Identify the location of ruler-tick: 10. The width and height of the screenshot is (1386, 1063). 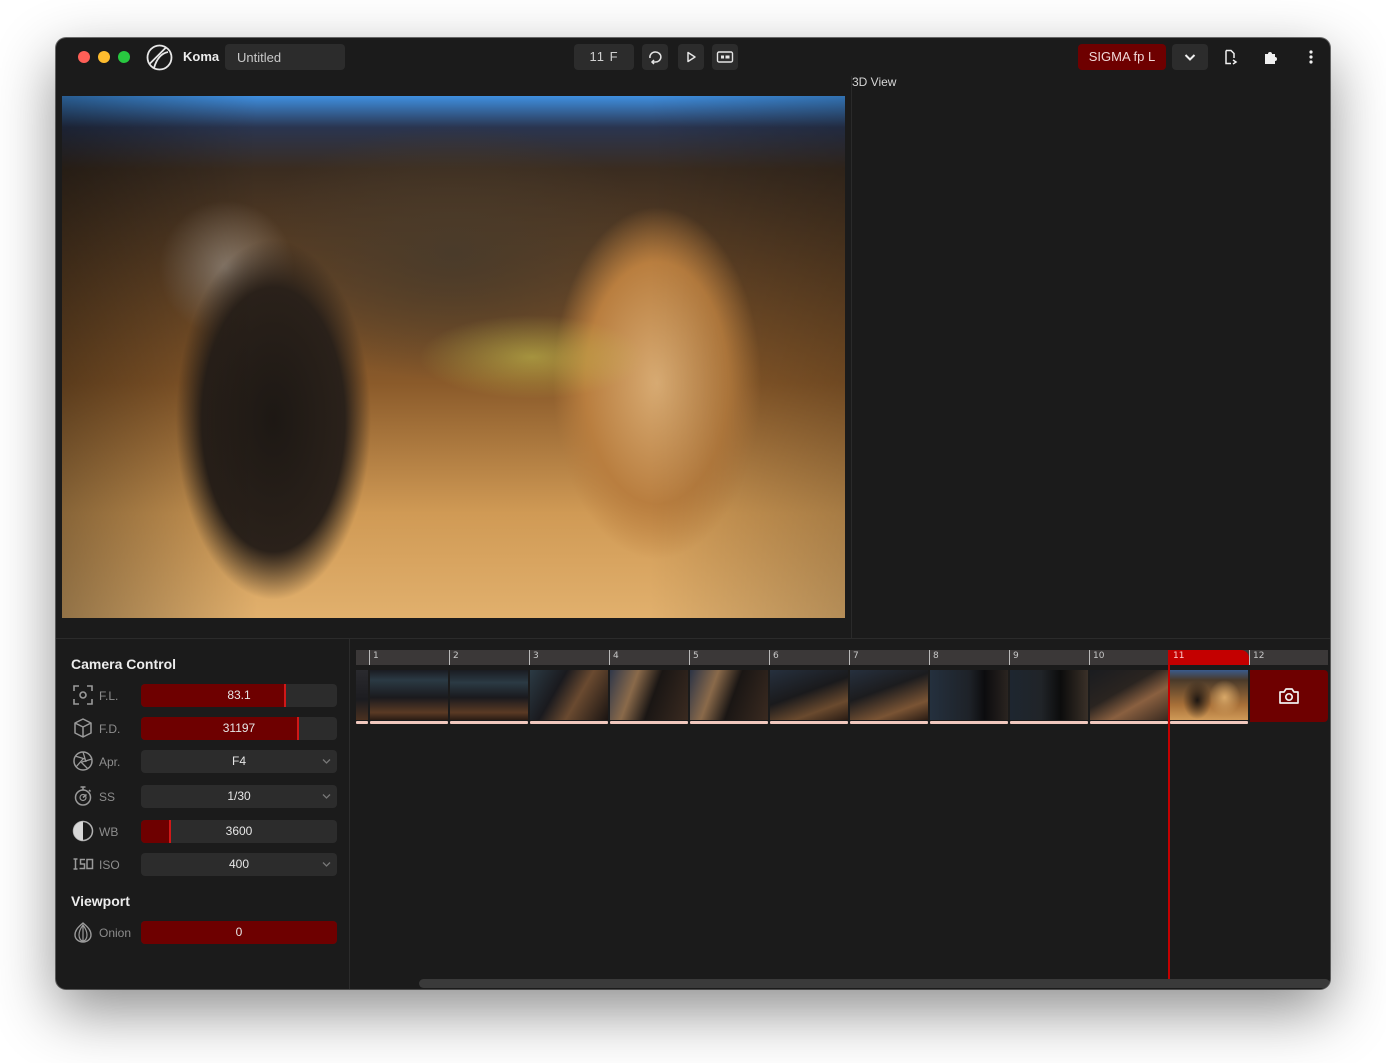
(1129, 657).